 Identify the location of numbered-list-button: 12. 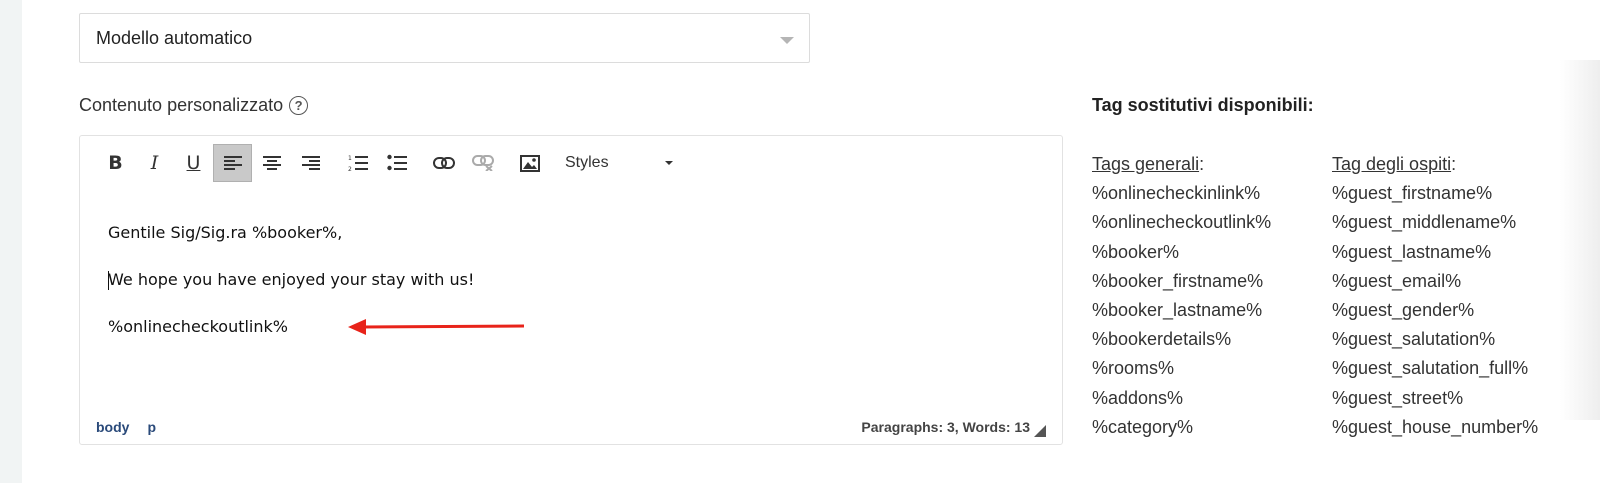
(357, 163).